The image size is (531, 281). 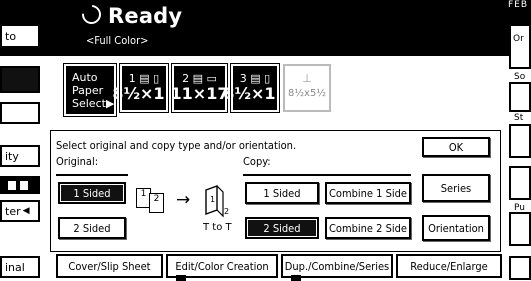 I want to click on duplex-back-number: 2, so click(x=226, y=211).